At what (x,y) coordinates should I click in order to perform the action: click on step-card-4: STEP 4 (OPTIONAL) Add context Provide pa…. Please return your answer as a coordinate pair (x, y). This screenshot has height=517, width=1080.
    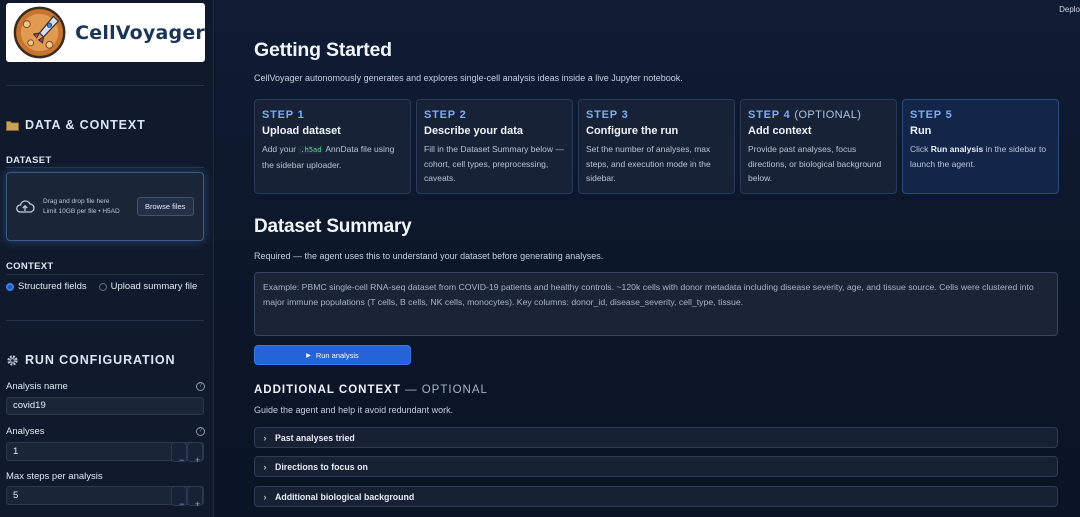
    Looking at the image, I should click on (818, 146).